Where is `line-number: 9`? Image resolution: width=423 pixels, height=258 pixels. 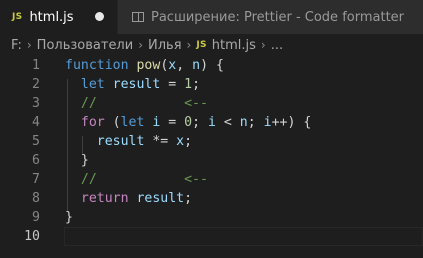
line-number: 9 is located at coordinates (36, 217).